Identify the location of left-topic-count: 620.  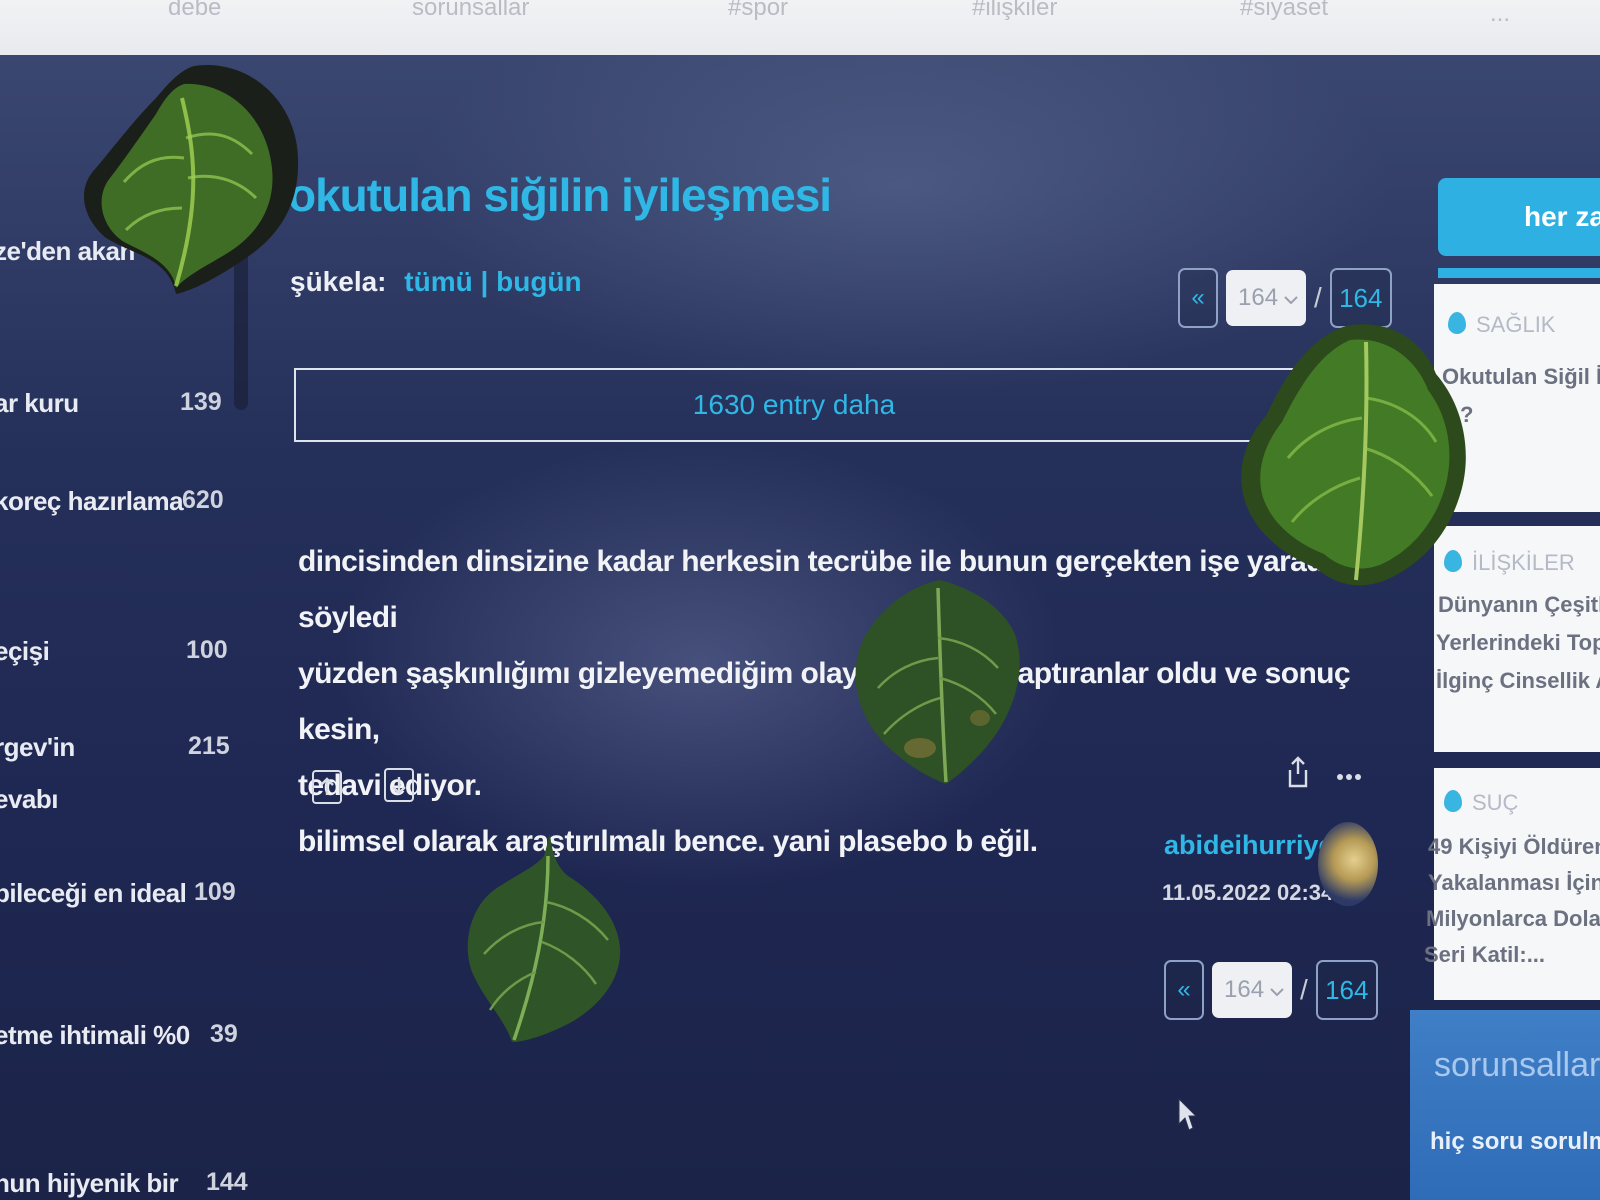
(203, 500).